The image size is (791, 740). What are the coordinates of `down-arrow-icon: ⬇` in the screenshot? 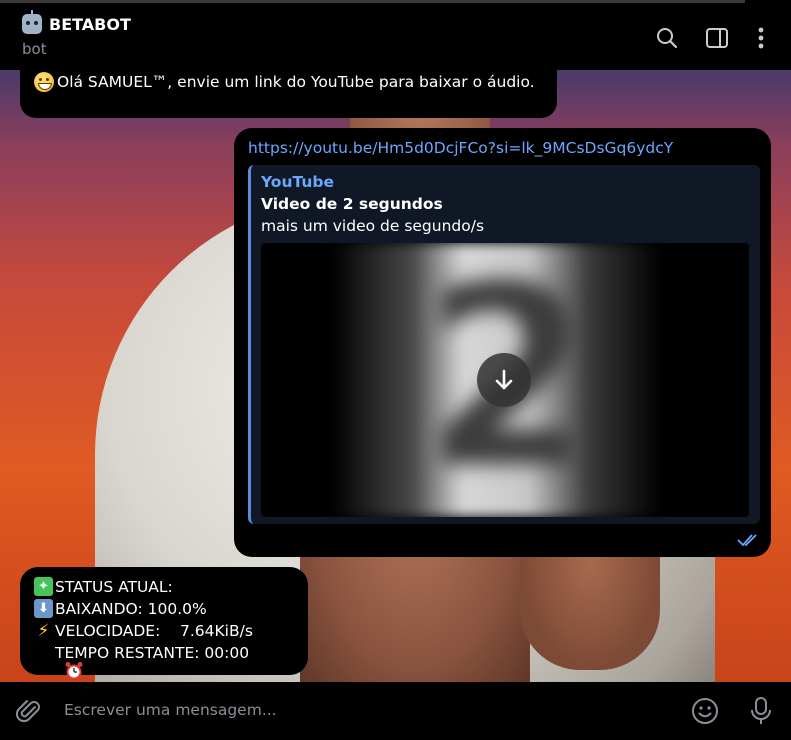 It's located at (43, 608).